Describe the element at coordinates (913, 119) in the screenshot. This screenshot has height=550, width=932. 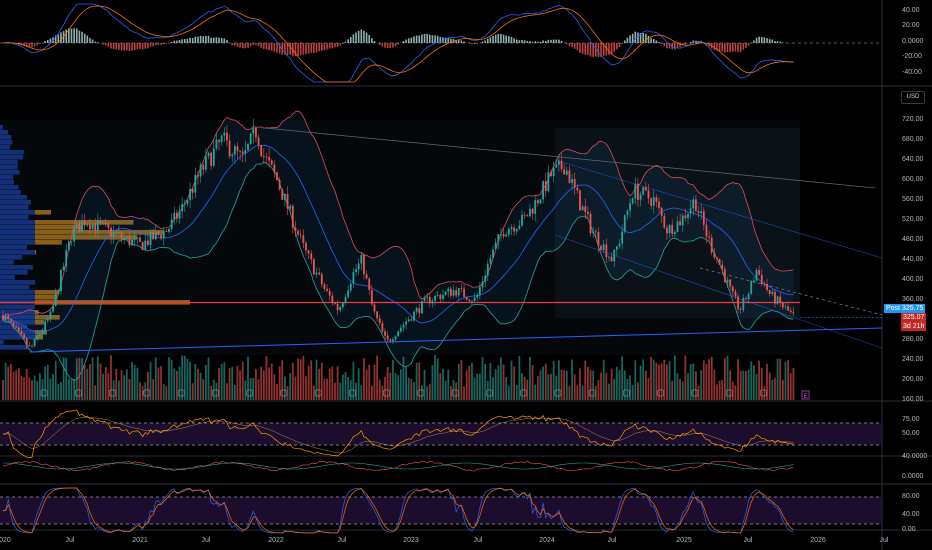
I see `axis-label: 720.00` at that location.